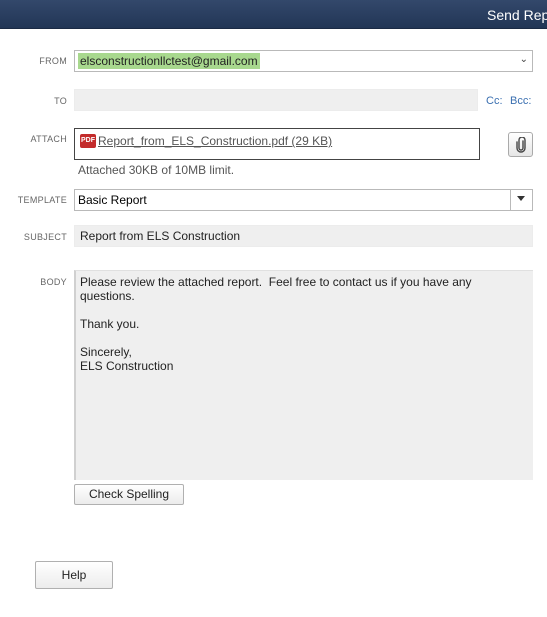 This screenshot has height=617, width=547. What do you see at coordinates (276, 100) in the screenshot?
I see `to-input` at bounding box center [276, 100].